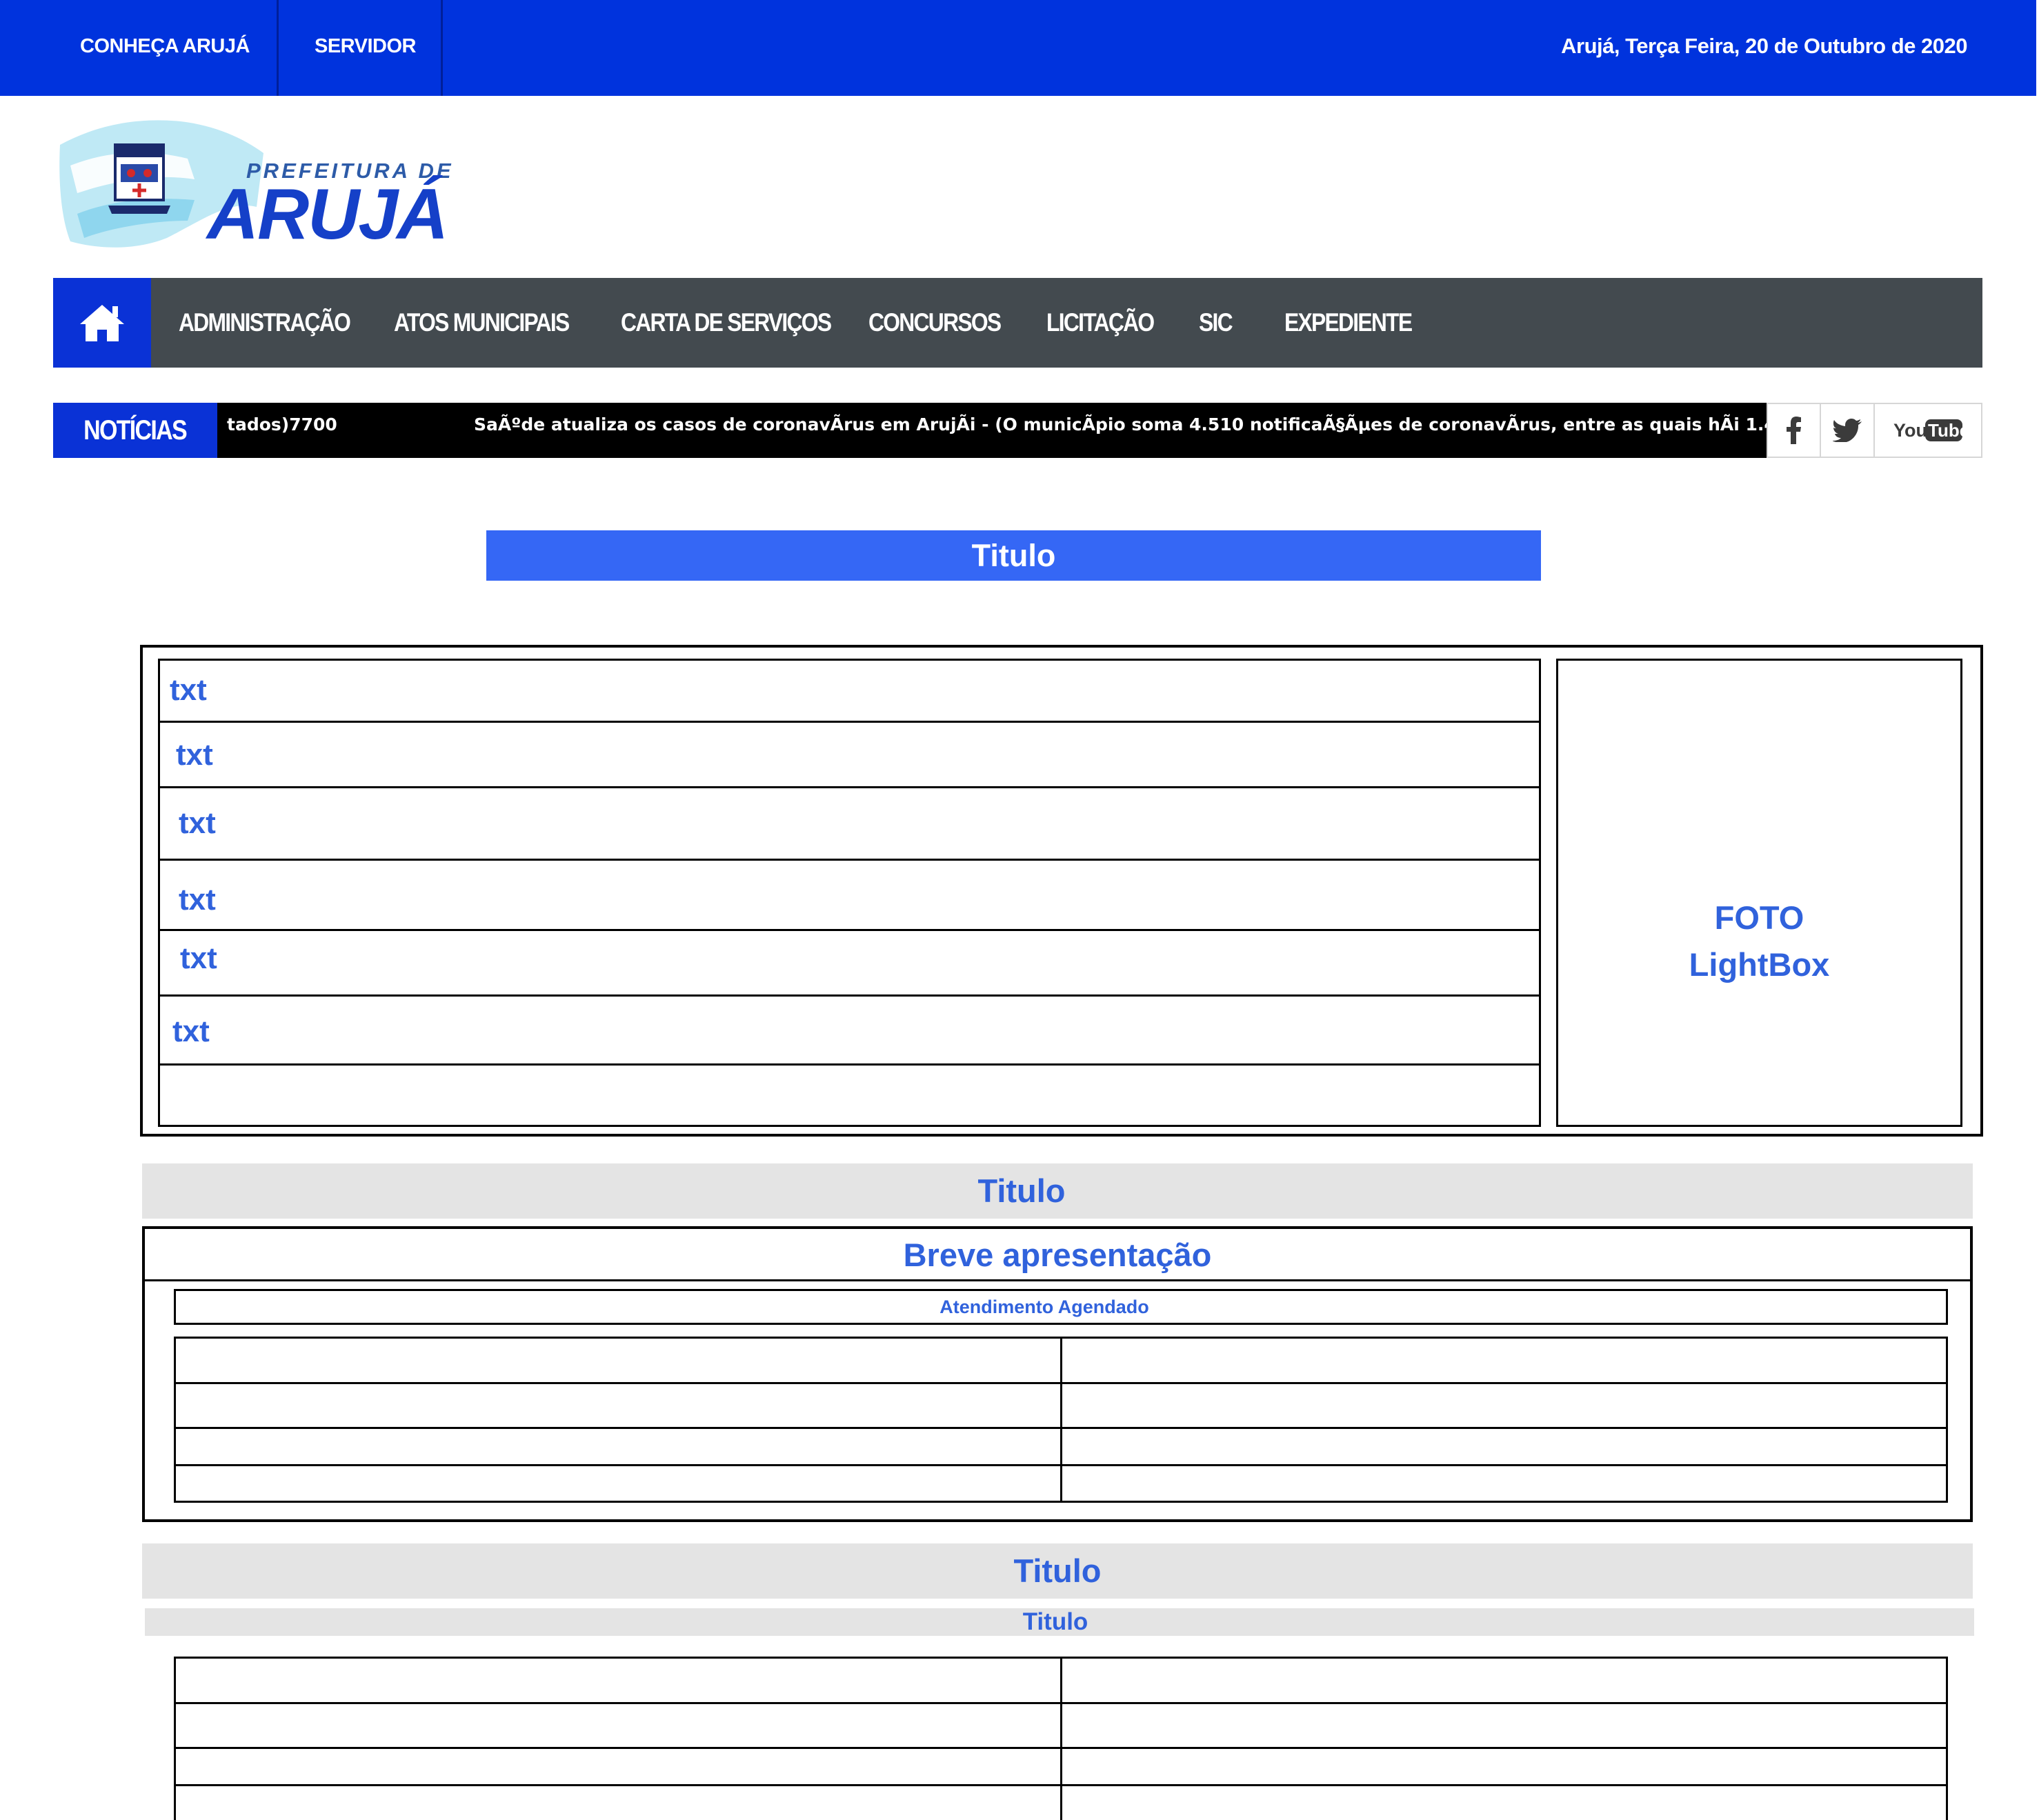 This screenshot has height=1820, width=2039. I want to click on ticker-label: NOTÍCIAS, so click(135, 431).